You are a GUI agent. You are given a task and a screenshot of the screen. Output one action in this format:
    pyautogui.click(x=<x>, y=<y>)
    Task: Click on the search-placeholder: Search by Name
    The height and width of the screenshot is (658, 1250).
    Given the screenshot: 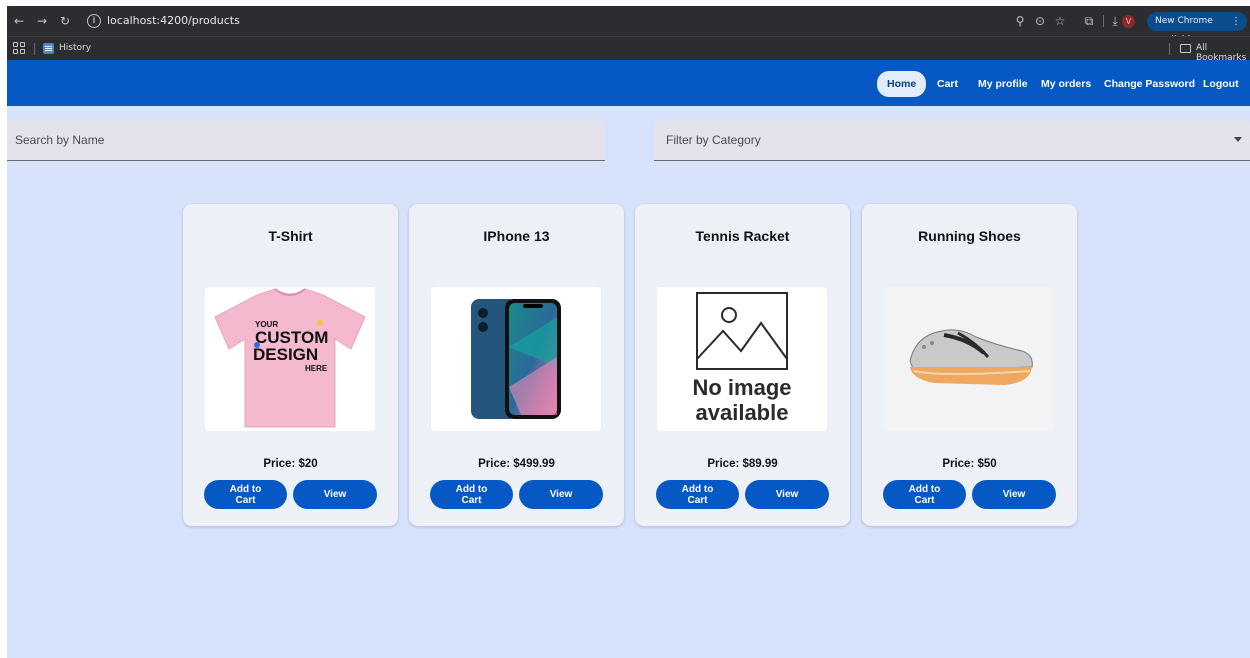 What is the action you would take?
    pyautogui.click(x=60, y=140)
    